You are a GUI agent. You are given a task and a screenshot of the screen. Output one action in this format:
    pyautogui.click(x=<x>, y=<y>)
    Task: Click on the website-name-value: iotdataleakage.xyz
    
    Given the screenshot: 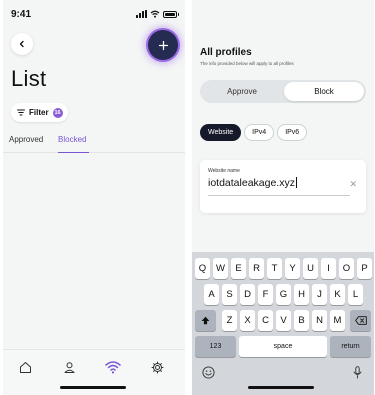 What is the action you would take?
    pyautogui.click(x=251, y=183)
    